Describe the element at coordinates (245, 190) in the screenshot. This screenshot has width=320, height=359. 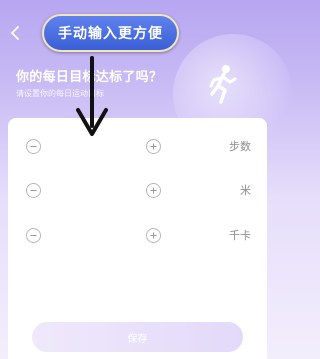
I see `distance-unit-label: 米` at that location.